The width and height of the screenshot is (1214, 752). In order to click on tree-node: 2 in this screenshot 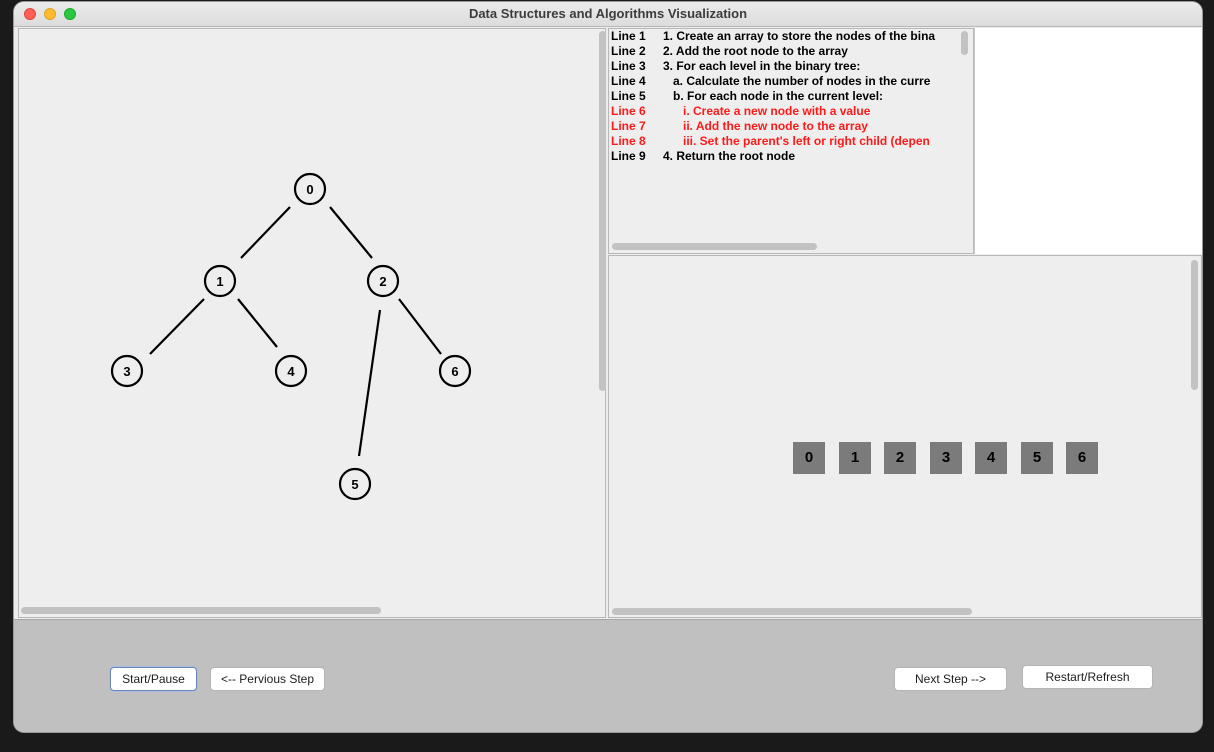, I will do `click(383, 281)`.